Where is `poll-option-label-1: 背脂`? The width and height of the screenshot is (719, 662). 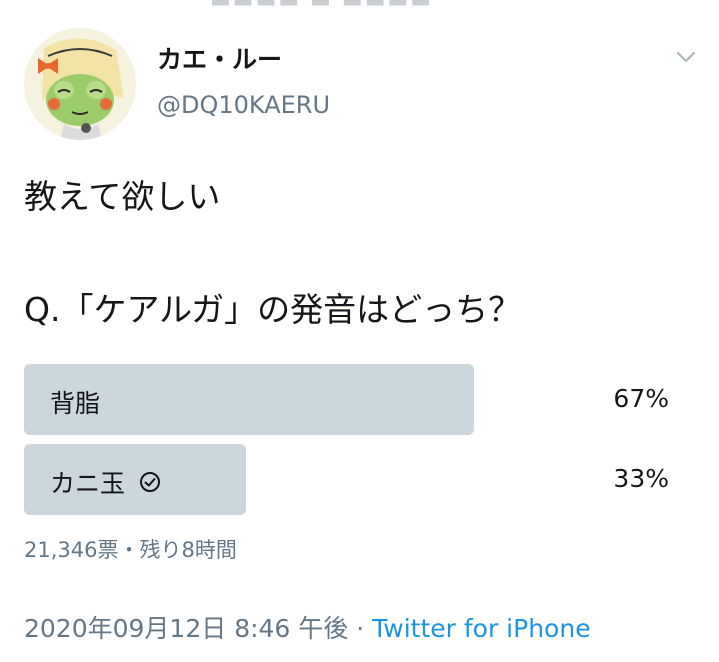
poll-option-label-1: 背脂 is located at coordinates (75, 402).